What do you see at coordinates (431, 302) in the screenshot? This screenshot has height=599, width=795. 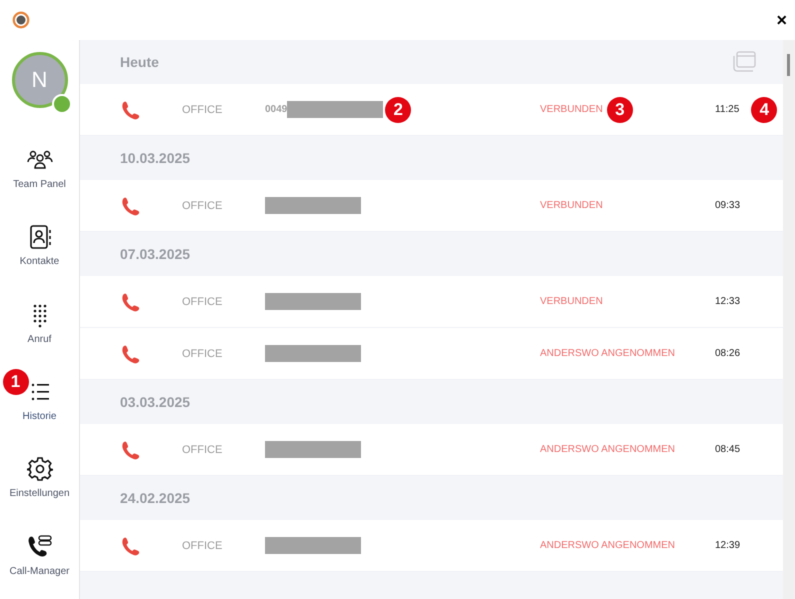 I see `call-row: OFFICE VERBUNDEN 12:33` at bounding box center [431, 302].